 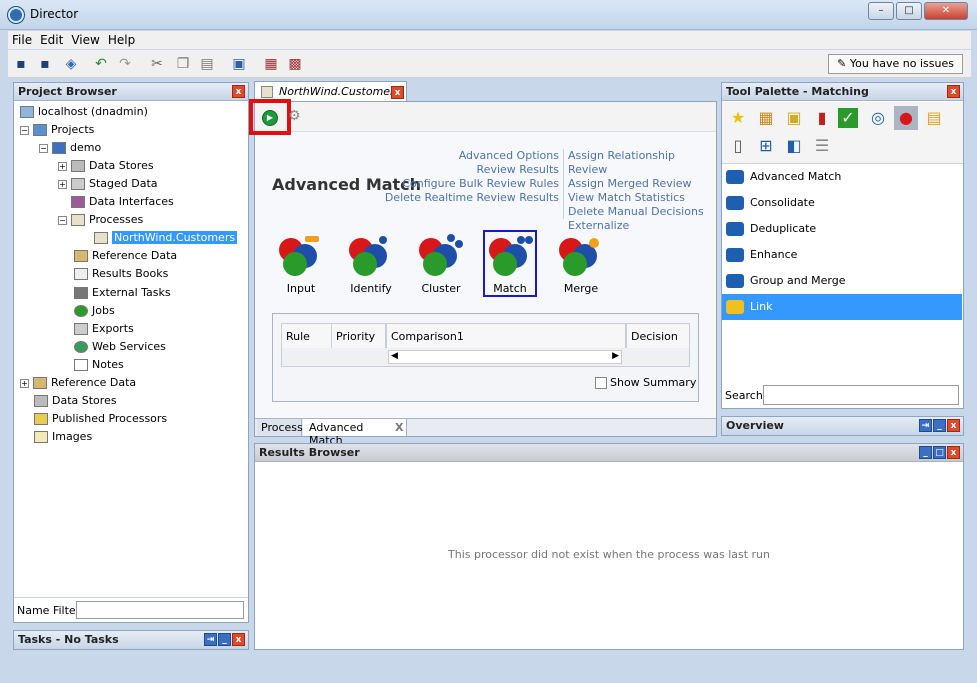 What do you see at coordinates (183, 64) in the screenshot?
I see `copy-icon: ❐` at bounding box center [183, 64].